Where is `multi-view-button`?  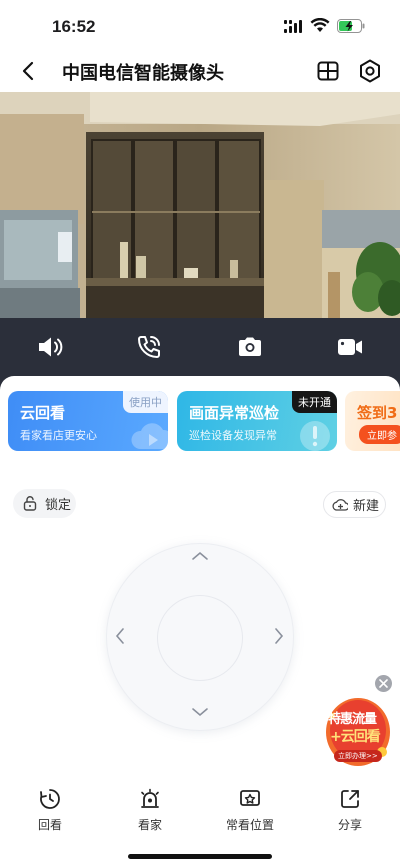
multi-view-button is located at coordinates (328, 71).